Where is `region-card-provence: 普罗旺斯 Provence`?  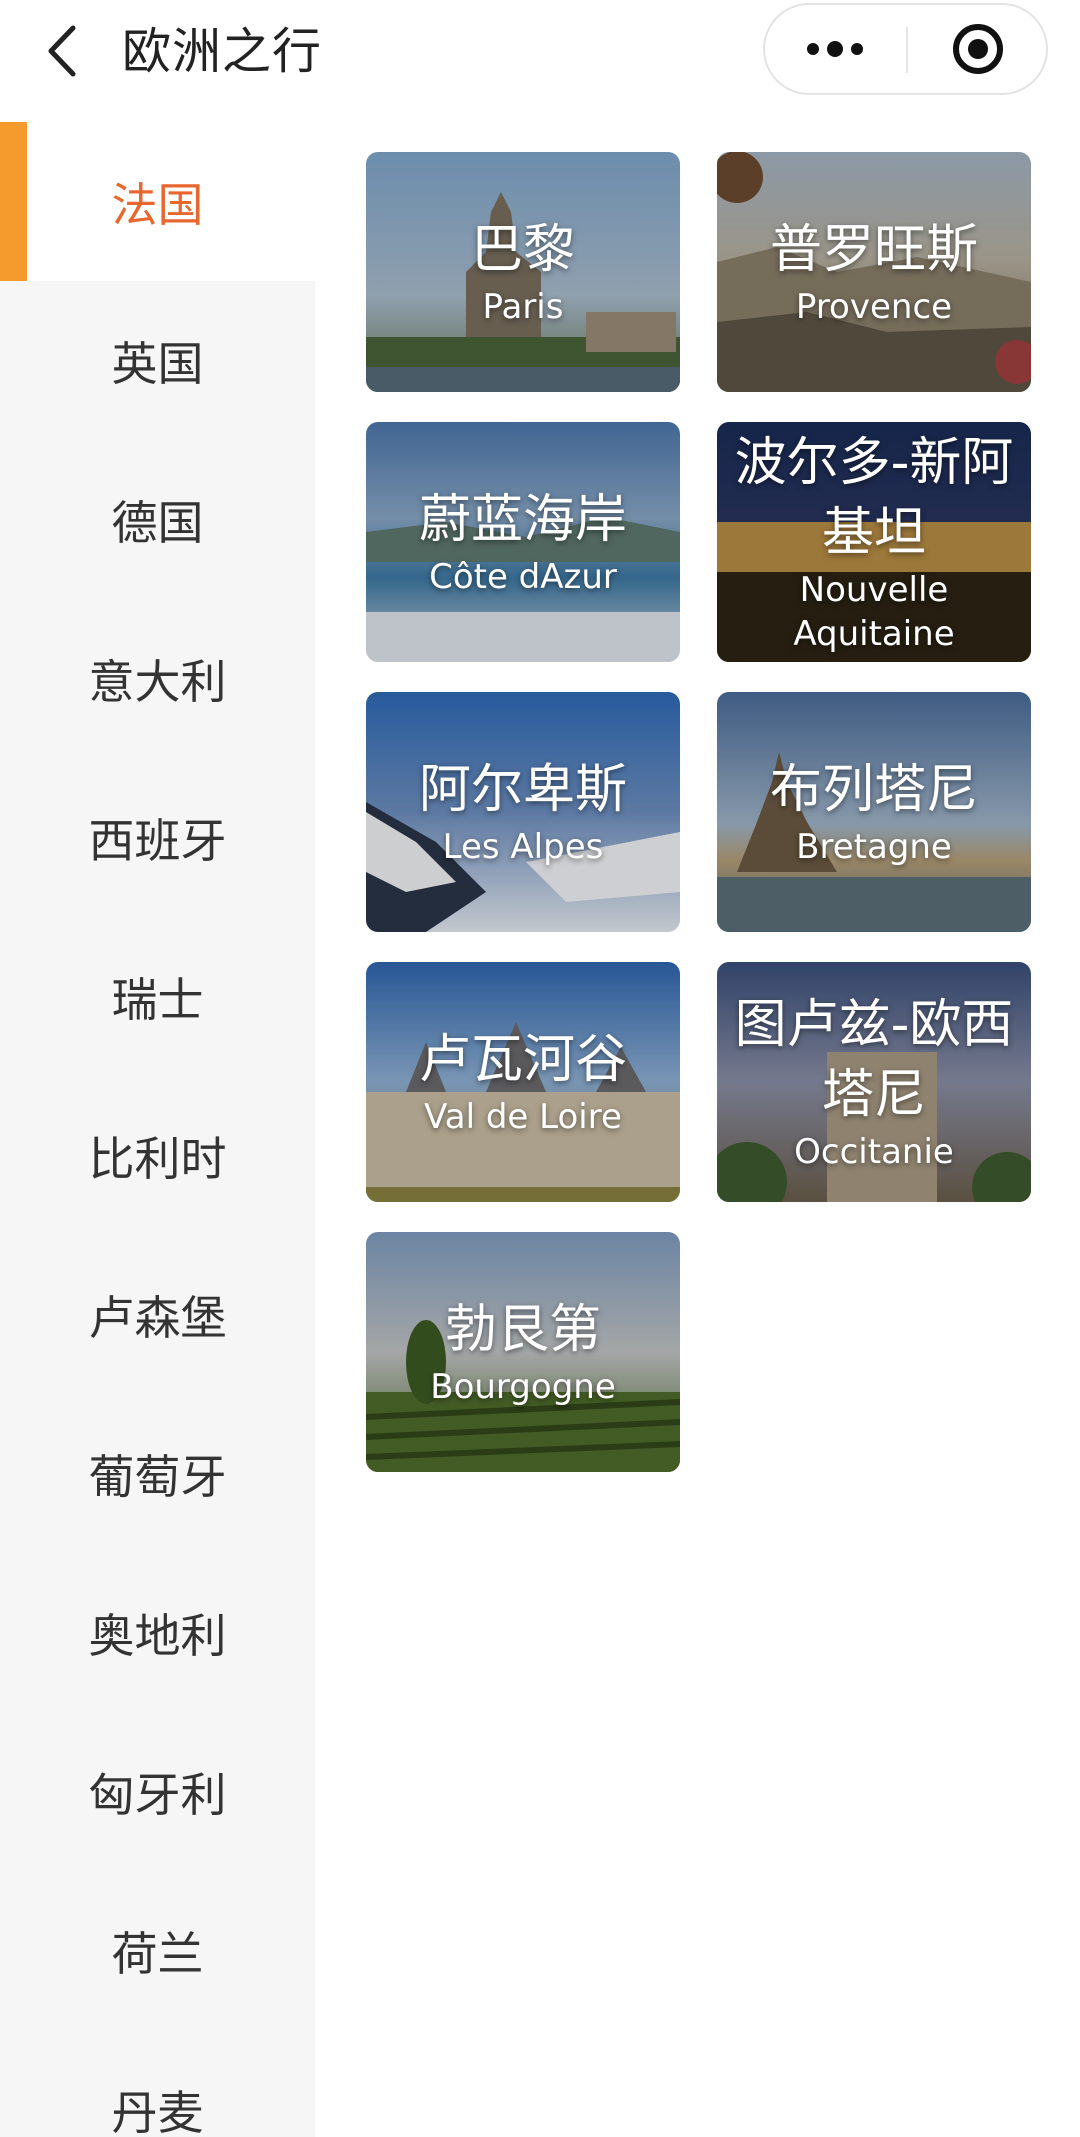
region-card-provence: 普罗旺斯 Provence is located at coordinates (874, 272).